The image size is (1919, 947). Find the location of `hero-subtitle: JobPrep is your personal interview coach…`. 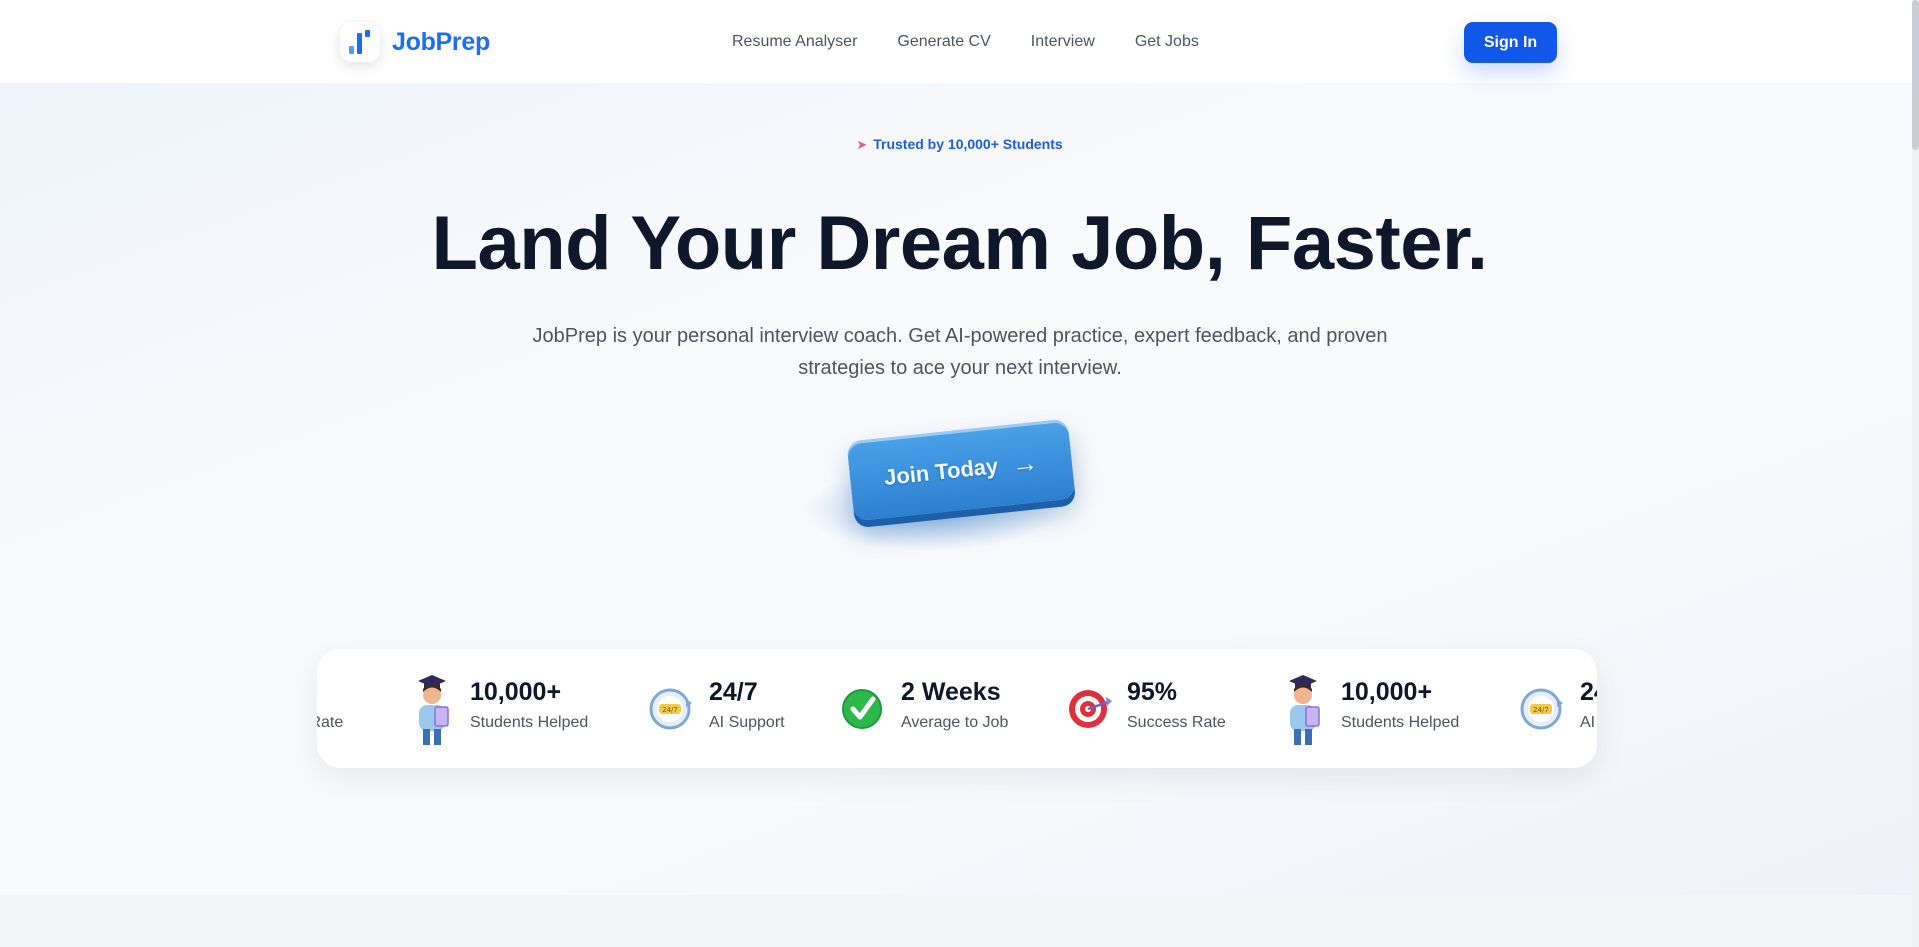

hero-subtitle: JobPrep is your personal interview coach… is located at coordinates (960, 352).